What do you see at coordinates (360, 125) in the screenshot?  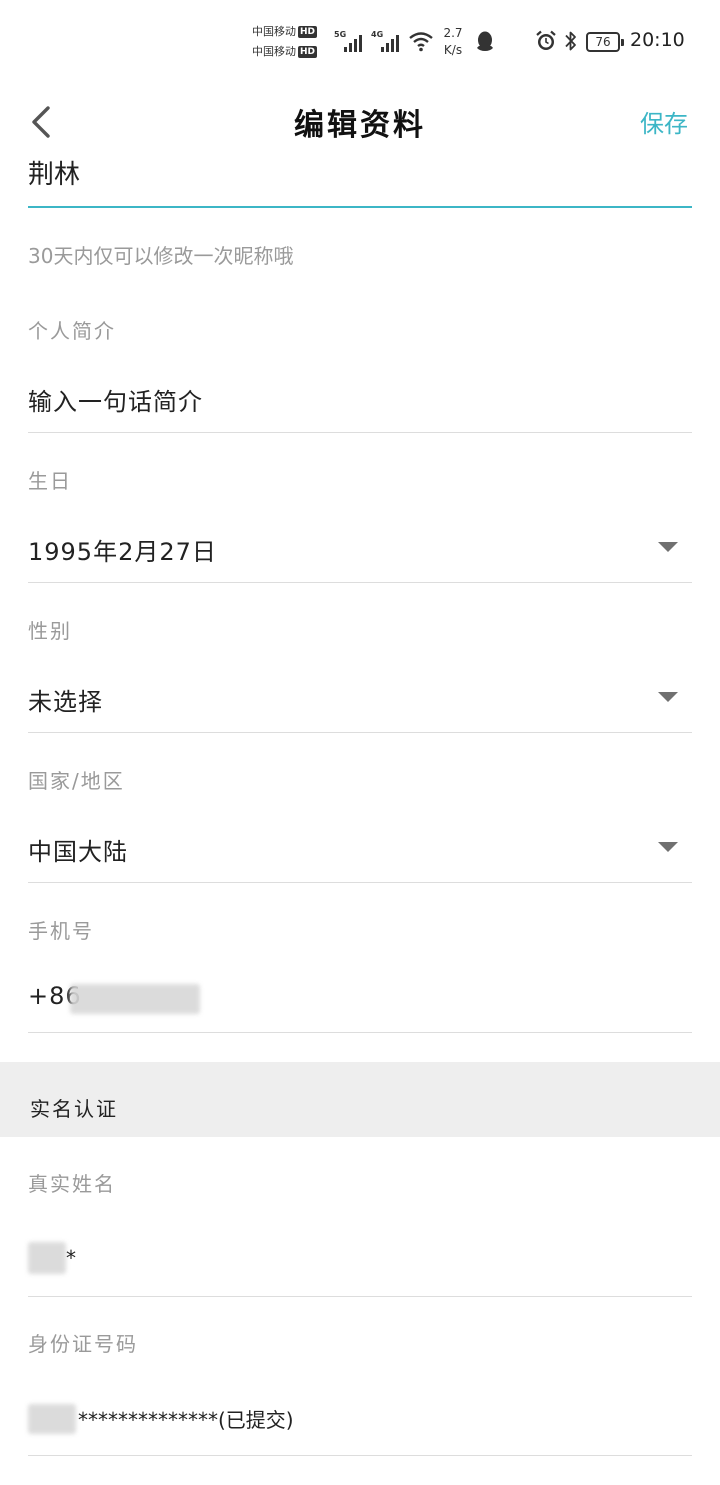 I see `page-title: 编辑资料` at bounding box center [360, 125].